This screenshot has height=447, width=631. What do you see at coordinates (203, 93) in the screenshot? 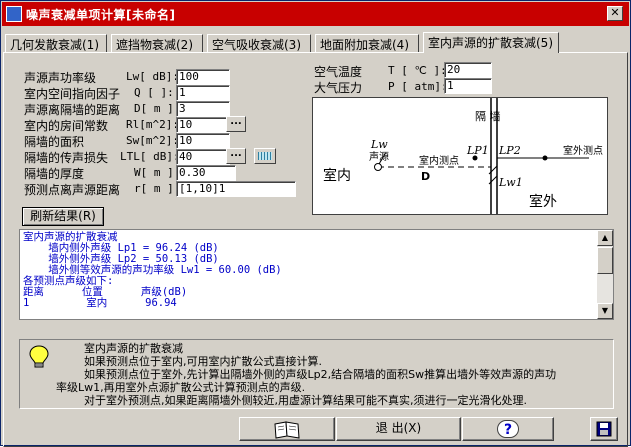
I see `directivity-input: 1` at bounding box center [203, 93].